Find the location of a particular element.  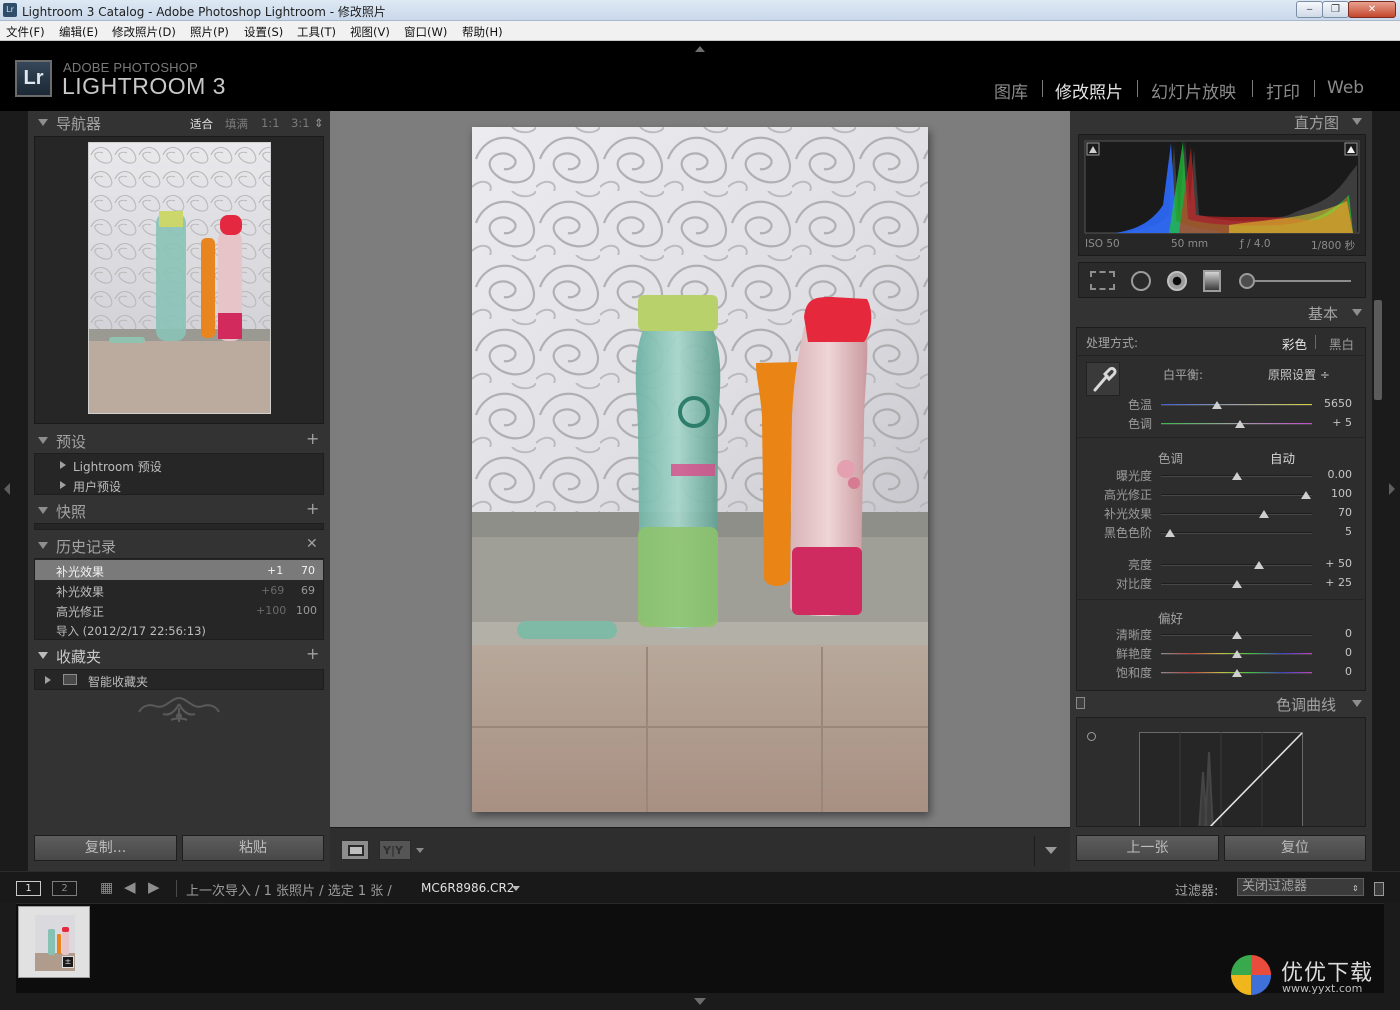

history-item: 高光修正 +100 100 is located at coordinates (179, 610).